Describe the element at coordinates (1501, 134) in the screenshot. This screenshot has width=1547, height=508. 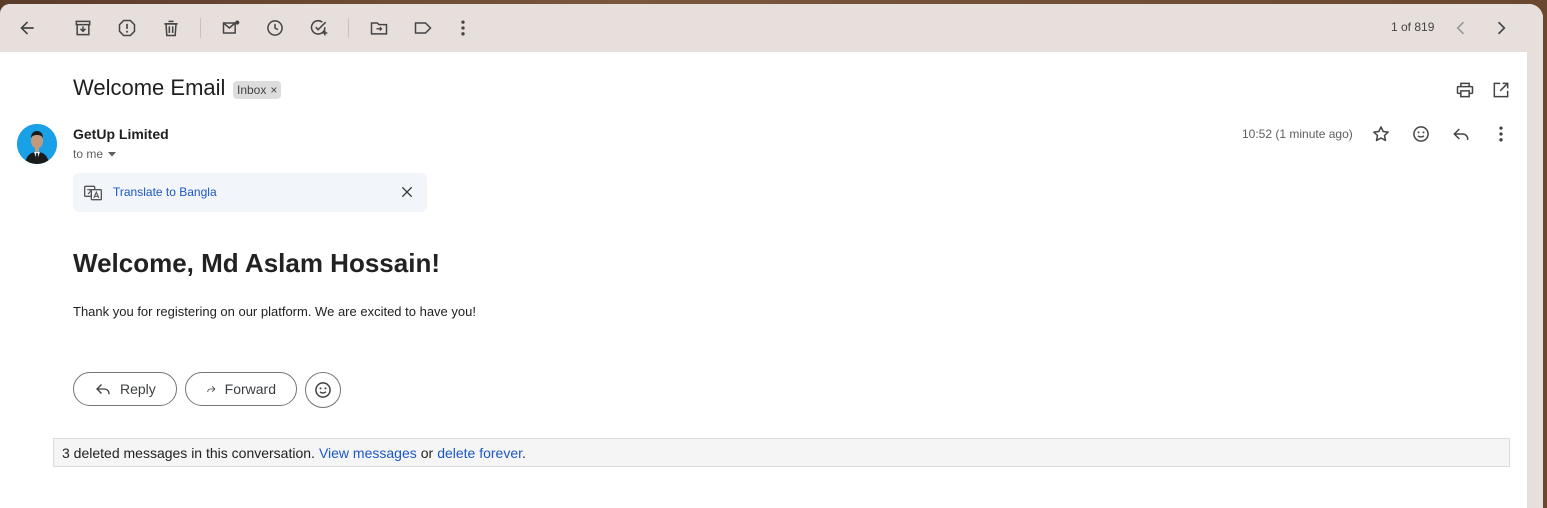
I see `message-more-vert-icon` at that location.